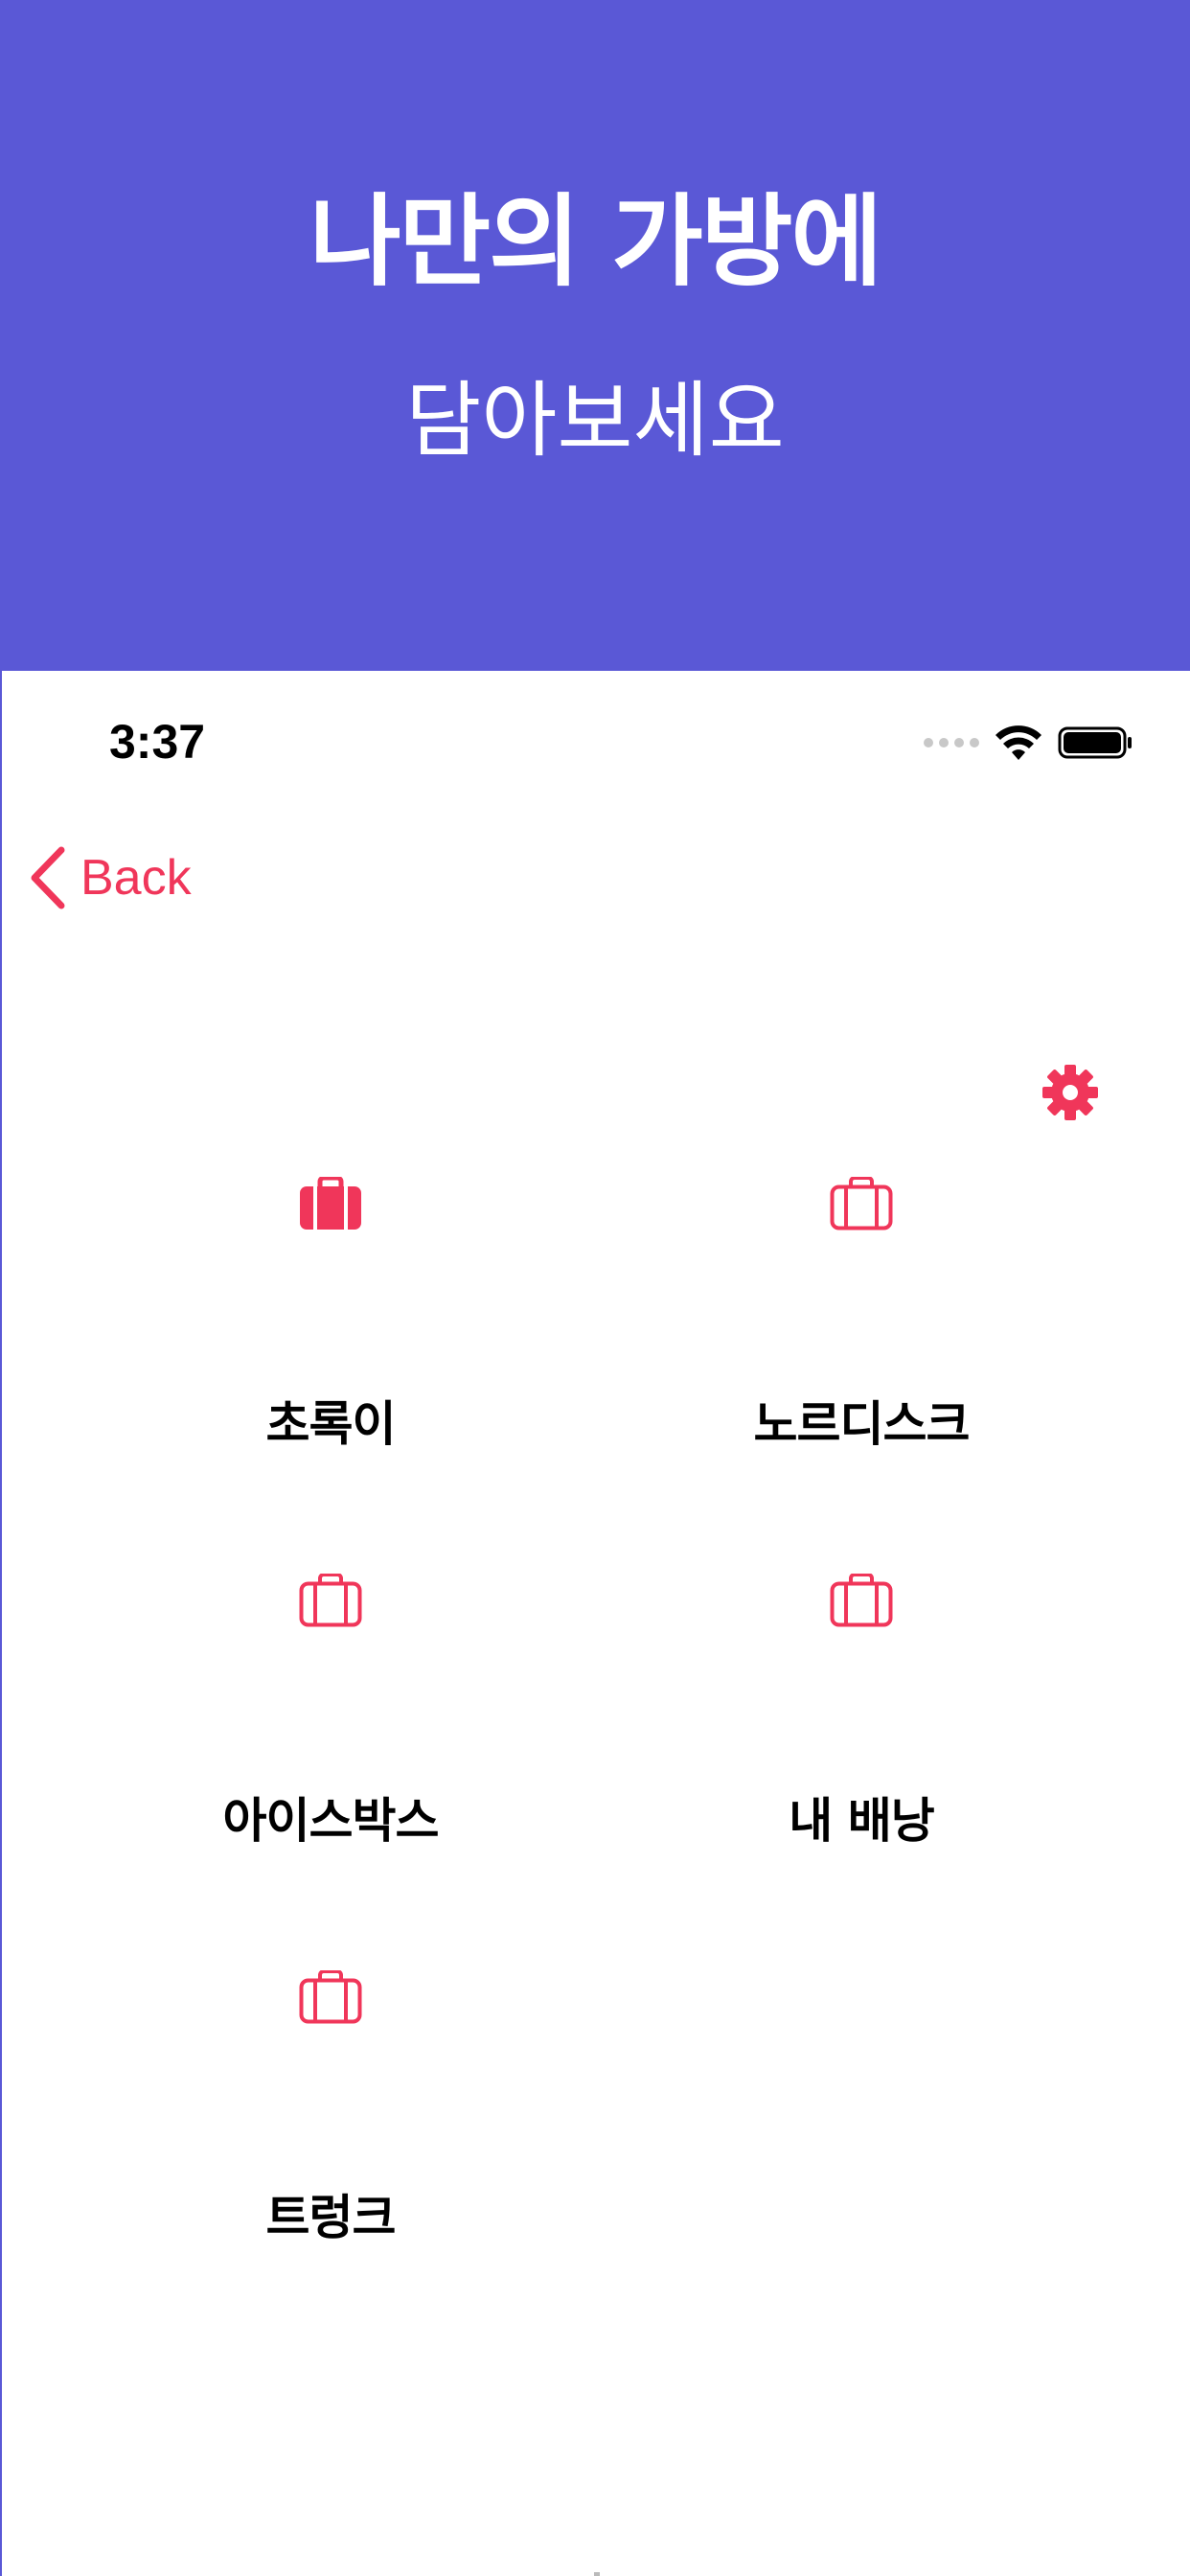 The width and height of the screenshot is (1190, 2576). Describe the element at coordinates (595, 421) in the screenshot. I see `promo-subheadline: 담아보세요` at that location.